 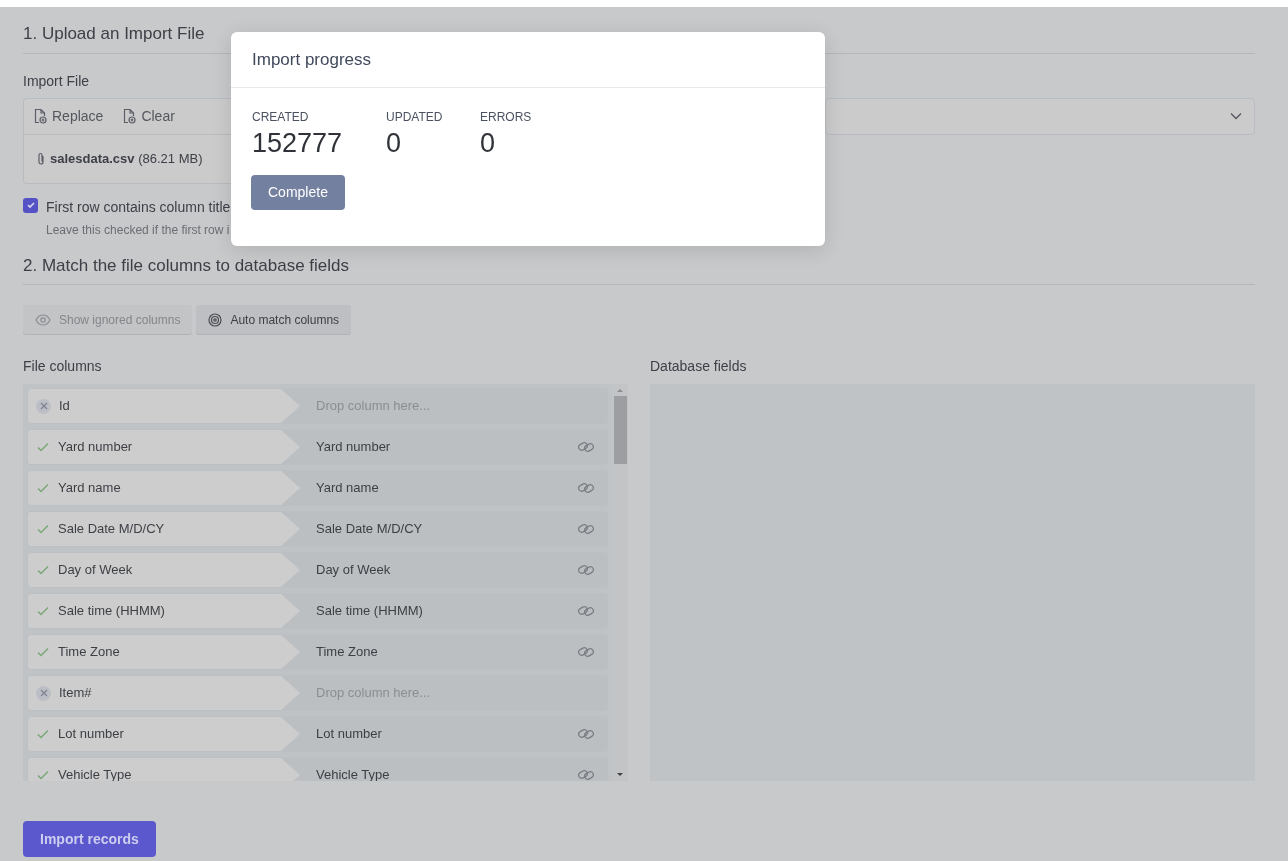 I want to click on checkbox, so click(x=30, y=205).